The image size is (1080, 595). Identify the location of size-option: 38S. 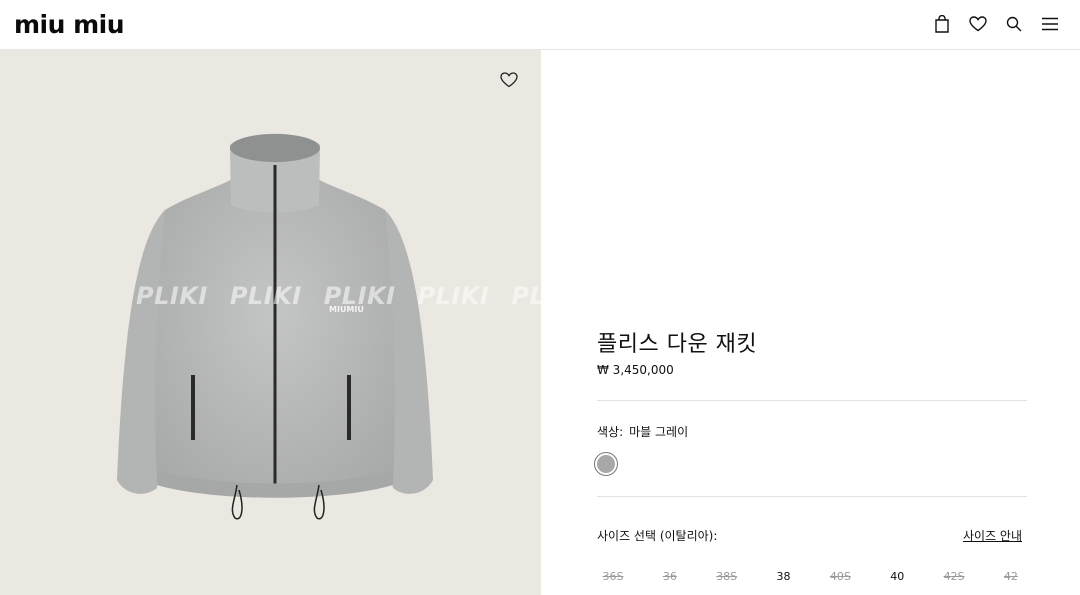
(727, 576).